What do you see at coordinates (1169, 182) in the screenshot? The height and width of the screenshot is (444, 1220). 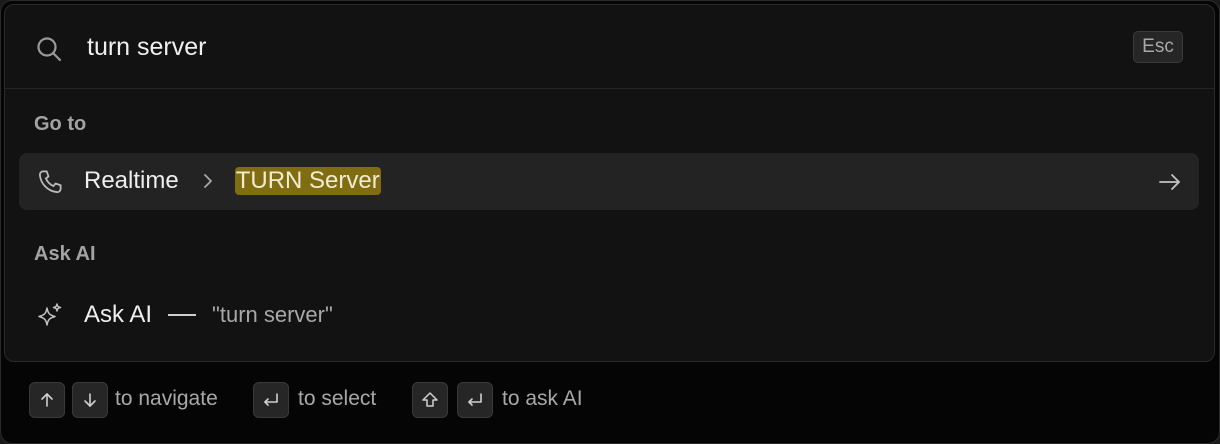 I see `arrow-right-icon` at bounding box center [1169, 182].